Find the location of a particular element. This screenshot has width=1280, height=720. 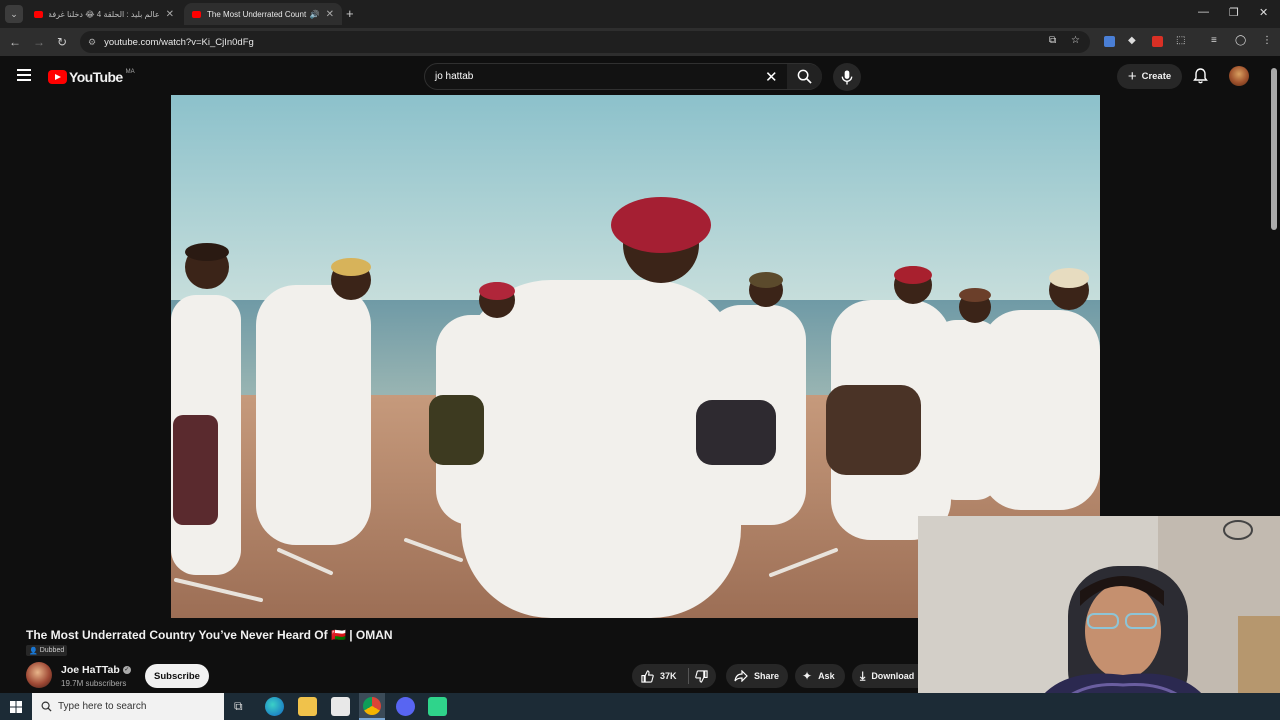

share-icon is located at coordinates (741, 676).